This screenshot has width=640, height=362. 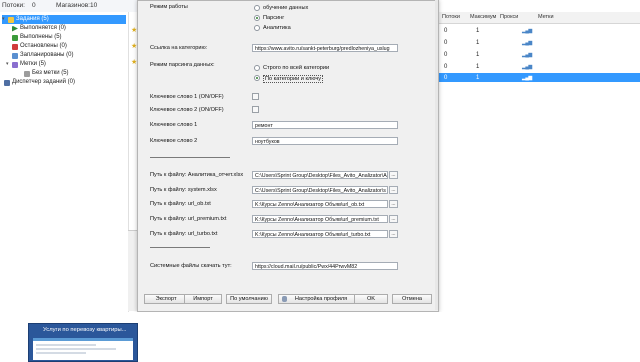 What do you see at coordinates (191, 266) in the screenshot?
I see `sysfiles-label: Системные файлы скачать тут:` at bounding box center [191, 266].